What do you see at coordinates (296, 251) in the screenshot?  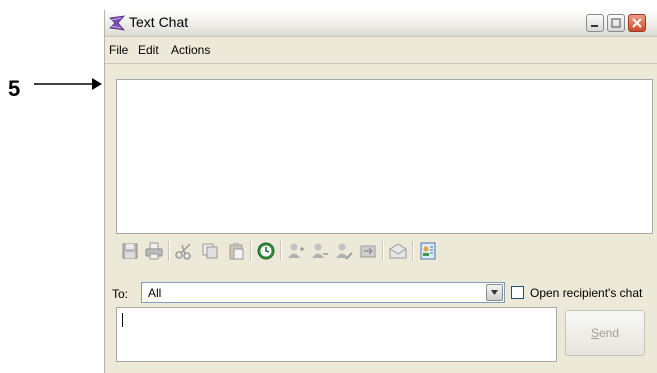 I see `user-add-icon` at bounding box center [296, 251].